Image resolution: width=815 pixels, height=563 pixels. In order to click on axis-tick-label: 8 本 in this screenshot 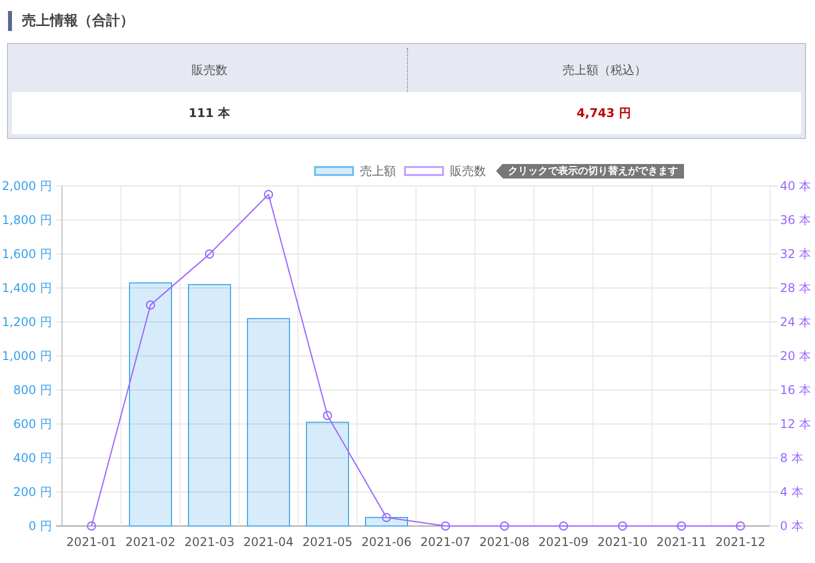, I will do `click(792, 458)`.